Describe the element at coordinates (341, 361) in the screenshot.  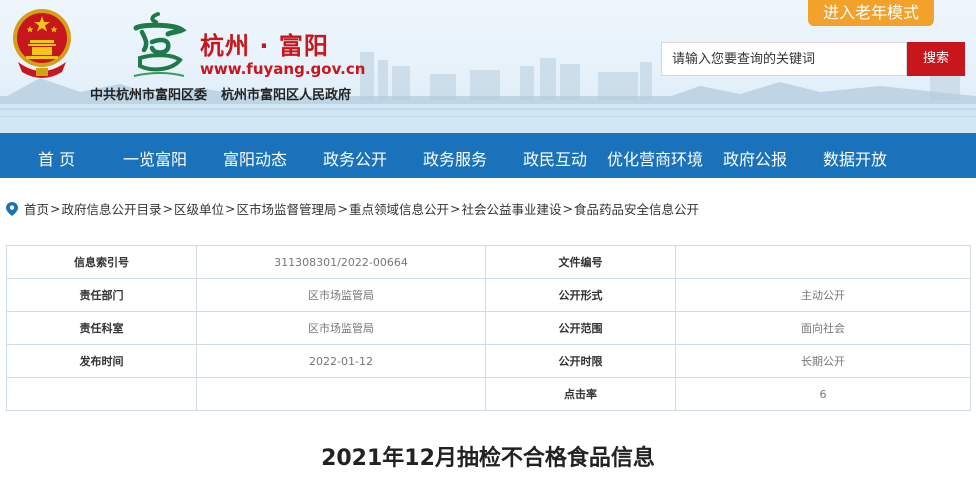
I see `info-value: 2022-01-12` at that location.